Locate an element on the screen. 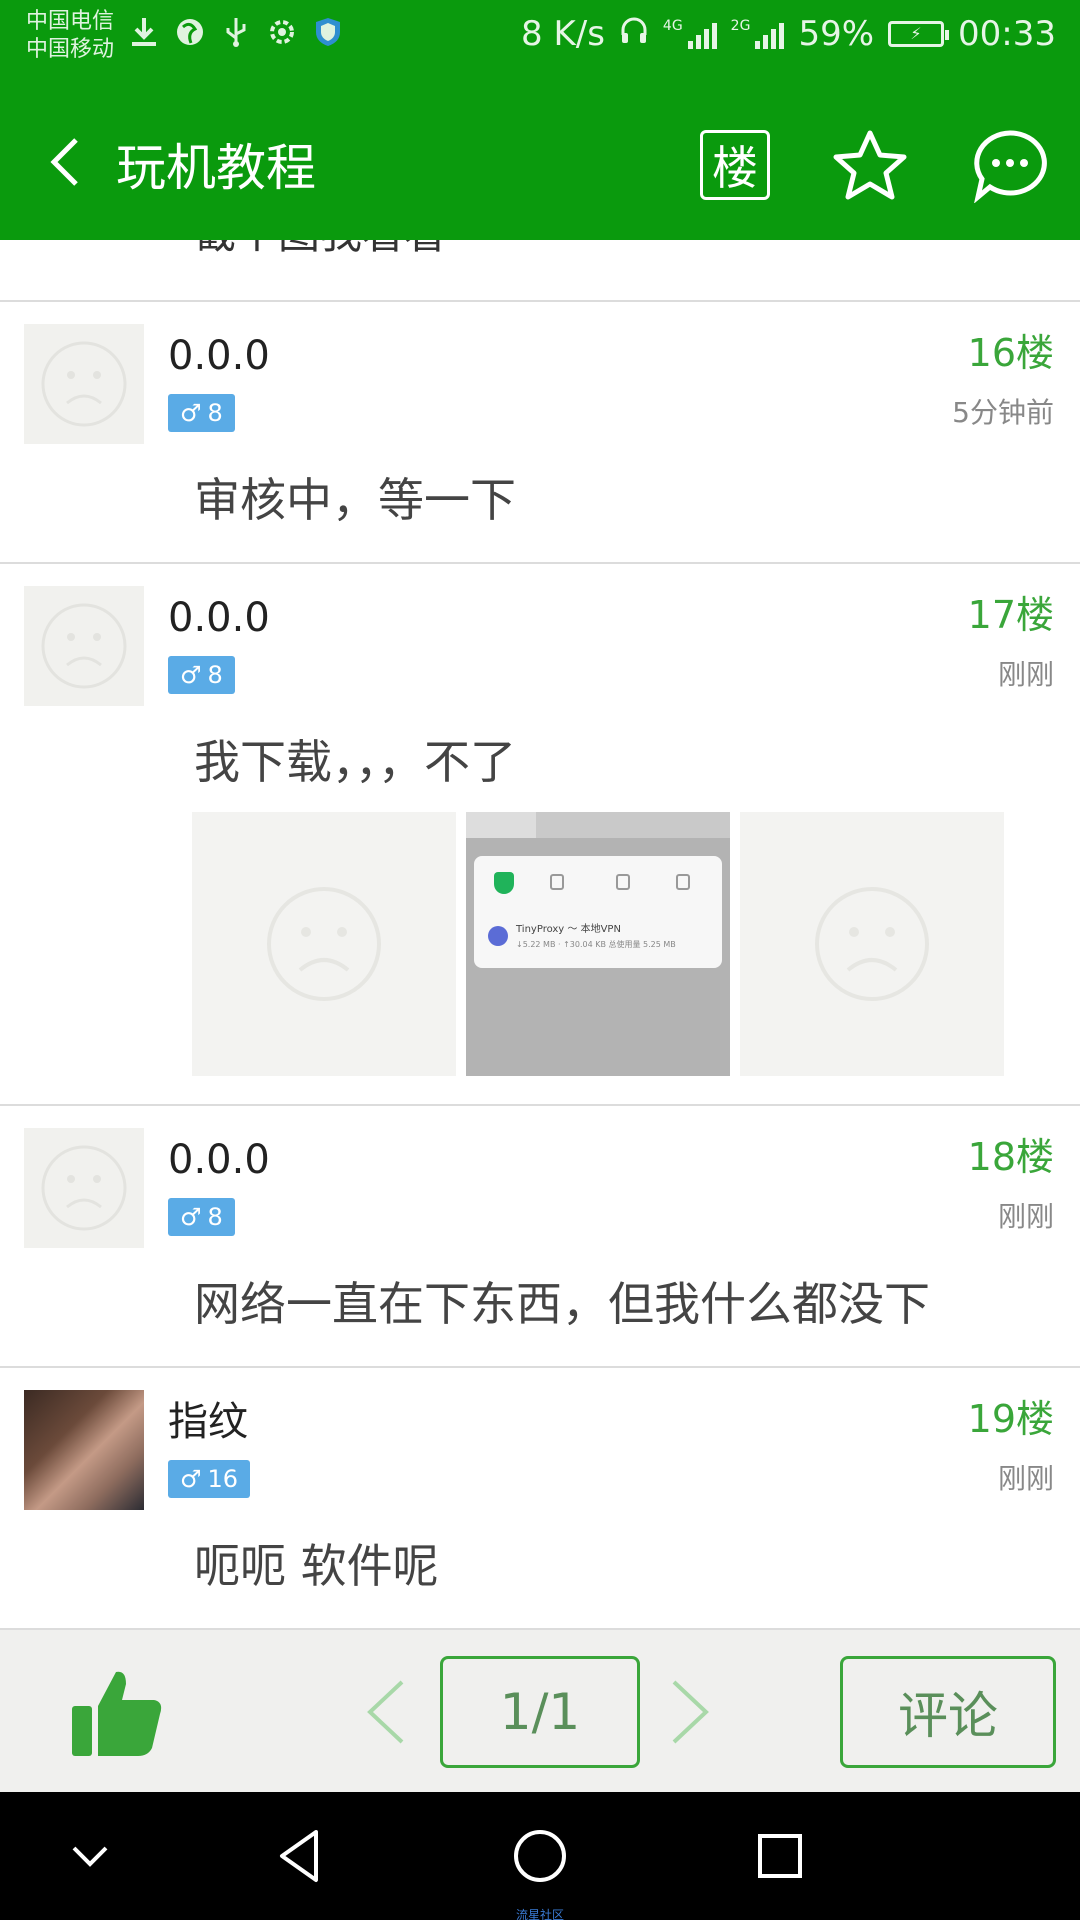  back-button is located at coordinates (65, 162).